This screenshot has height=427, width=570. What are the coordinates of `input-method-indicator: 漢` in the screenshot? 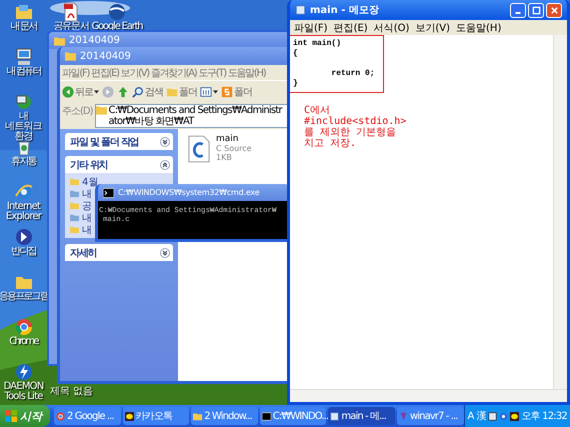 It's located at (481, 416).